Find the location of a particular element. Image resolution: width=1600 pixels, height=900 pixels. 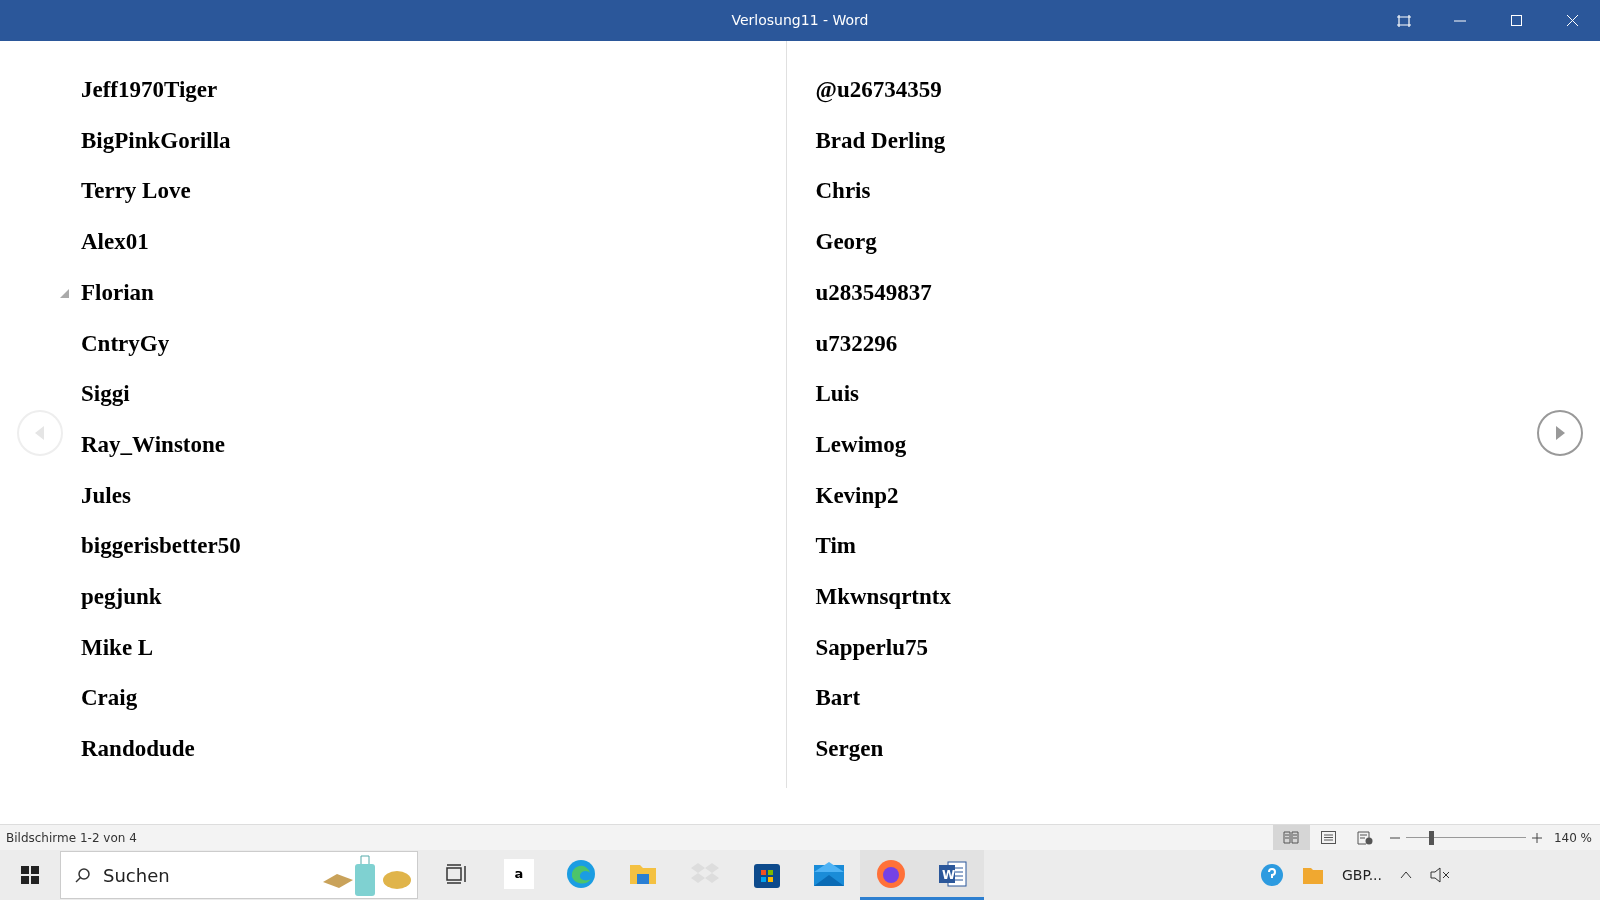

name-entry: Ray_Winstone is located at coordinates (153, 444).